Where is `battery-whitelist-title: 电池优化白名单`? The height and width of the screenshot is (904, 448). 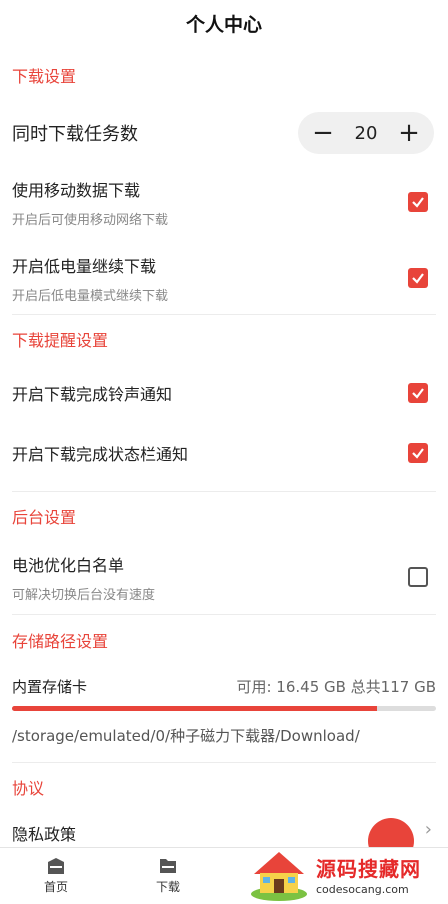
battery-whitelist-title: 电池优化白名单 is located at coordinates (68, 565).